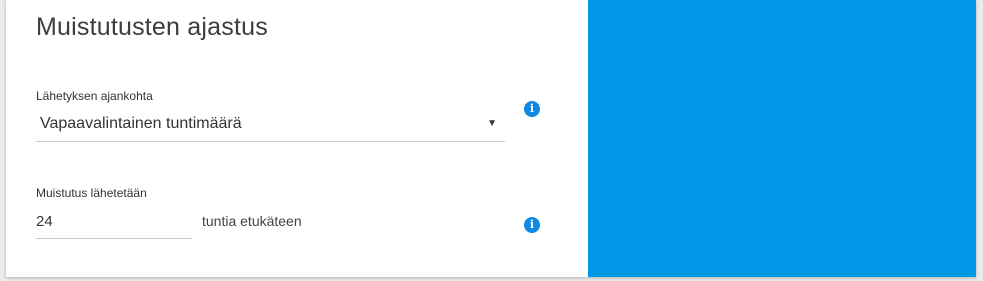 The image size is (983, 281). What do you see at coordinates (141, 123) in the screenshot?
I see `send-time-selected-value: Vapaavalintainen tuntimäärä` at bounding box center [141, 123].